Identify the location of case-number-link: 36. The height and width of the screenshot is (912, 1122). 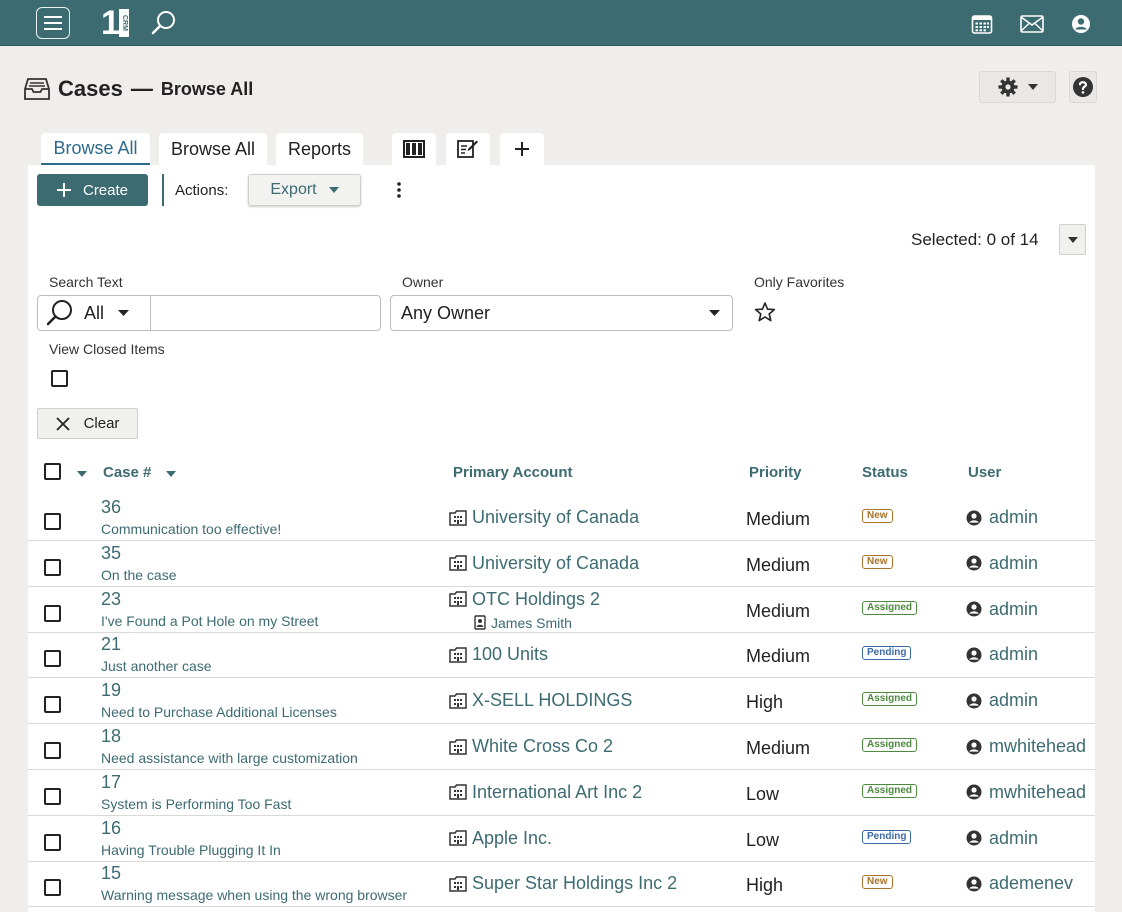
(111, 507).